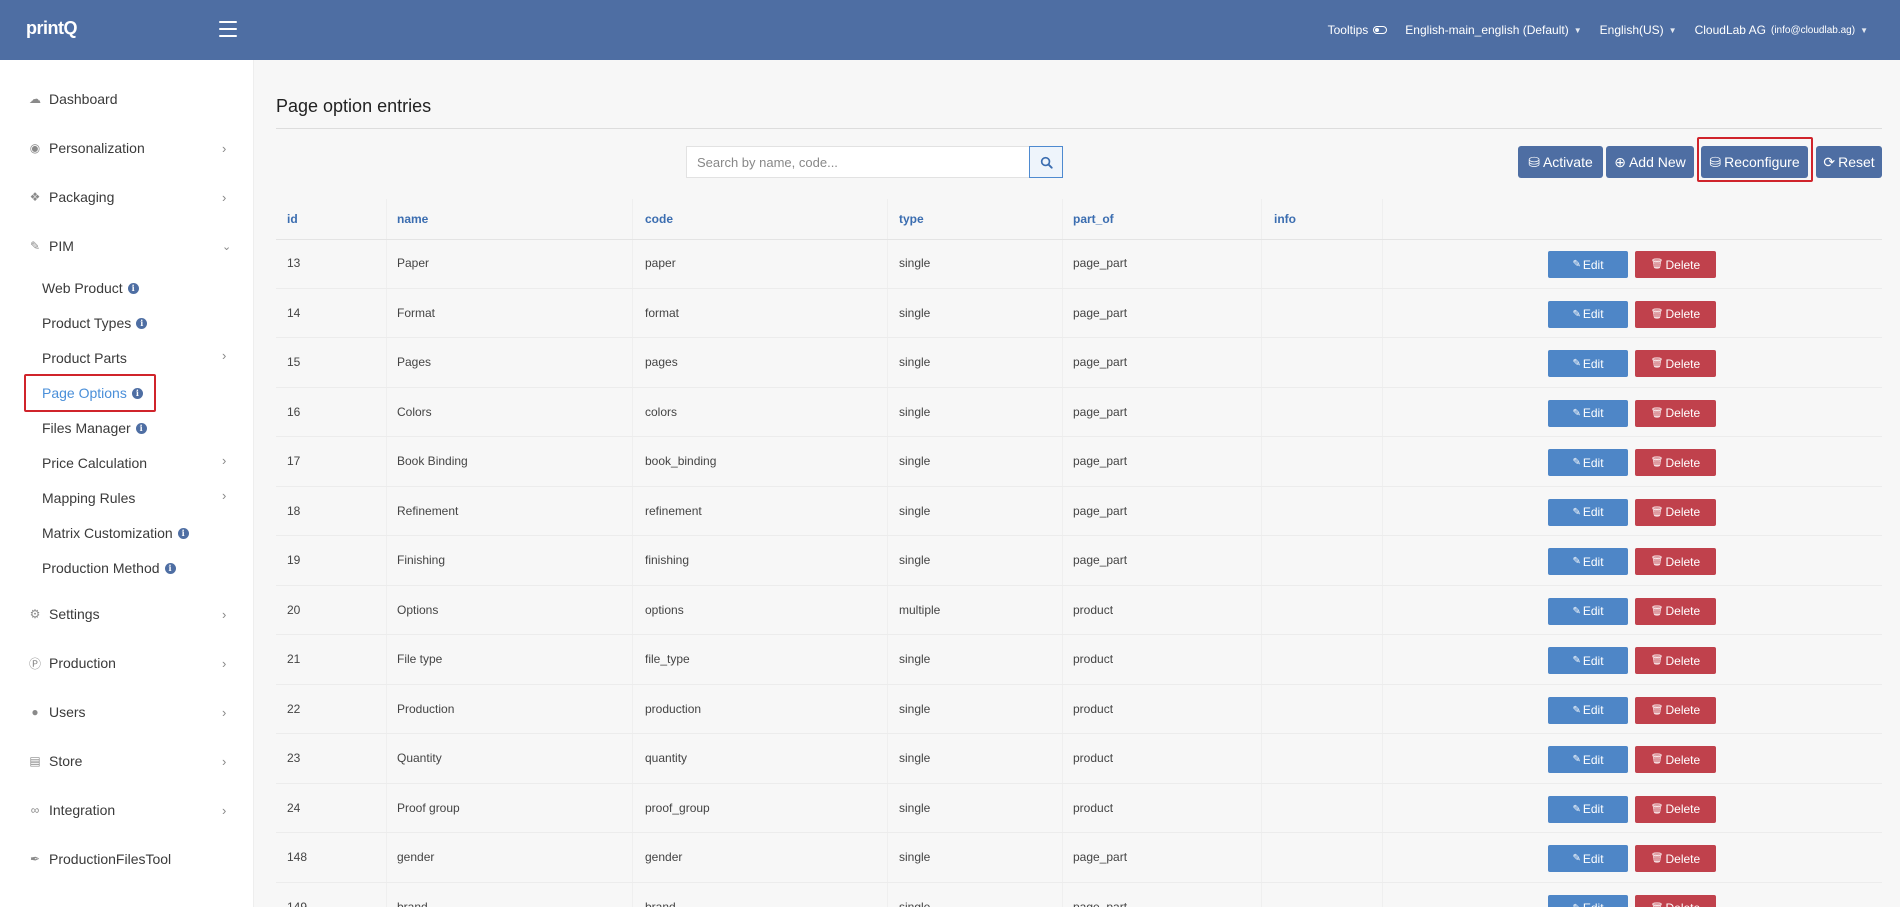 The height and width of the screenshot is (907, 1900). What do you see at coordinates (88, 498) in the screenshot?
I see `sidebar-subitem-mapping-rules: Mapping Rules` at bounding box center [88, 498].